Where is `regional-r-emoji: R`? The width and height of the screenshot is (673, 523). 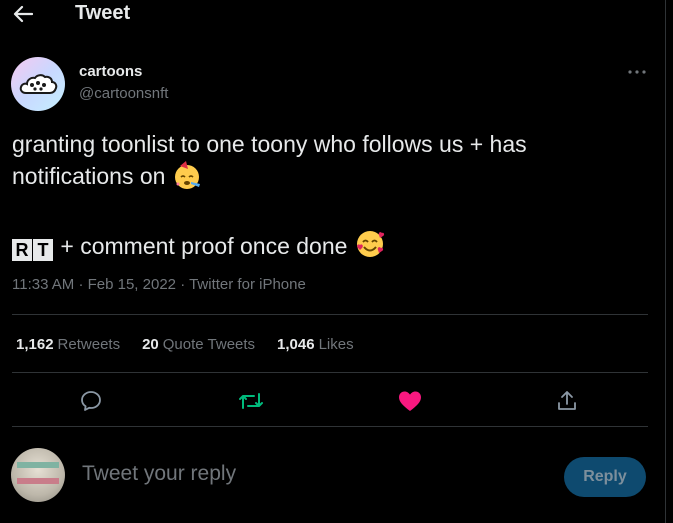 regional-r-emoji: R is located at coordinates (22, 250).